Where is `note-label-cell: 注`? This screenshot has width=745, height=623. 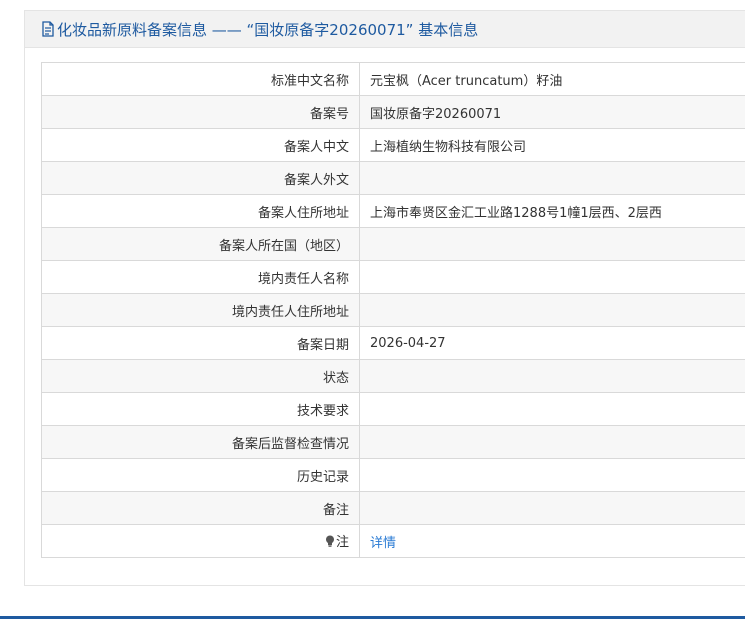
note-label-cell: 注 is located at coordinates (200, 541).